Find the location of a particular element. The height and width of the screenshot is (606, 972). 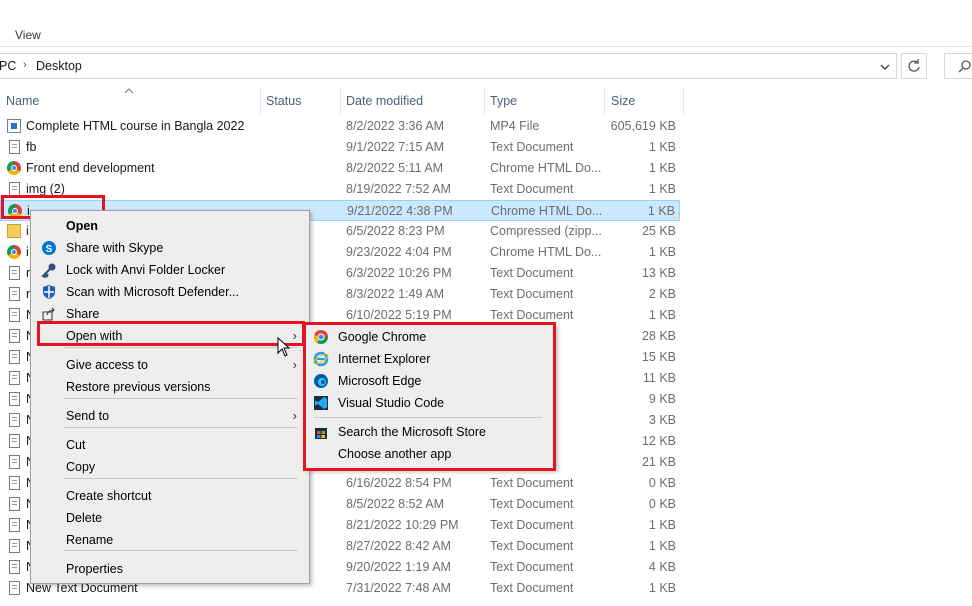

menu-item-label: Open with is located at coordinates (94, 336).